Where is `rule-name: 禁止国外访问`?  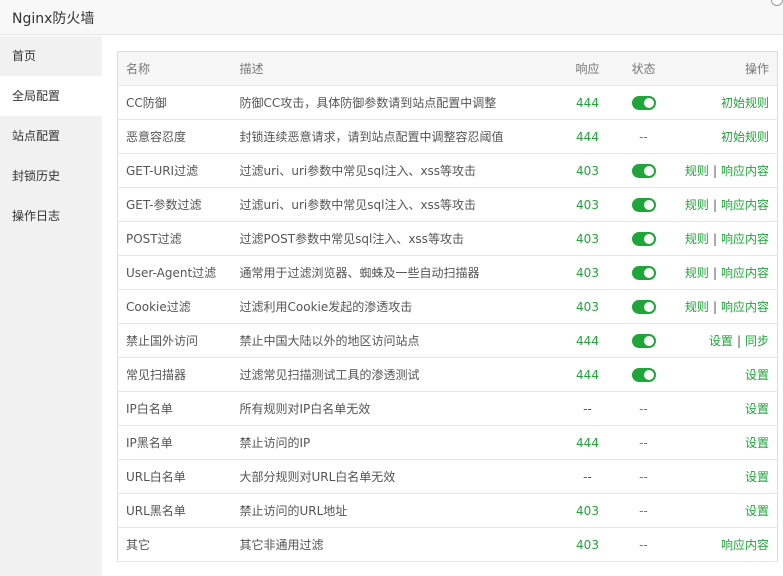 rule-name: 禁止国外访问 is located at coordinates (178, 340).